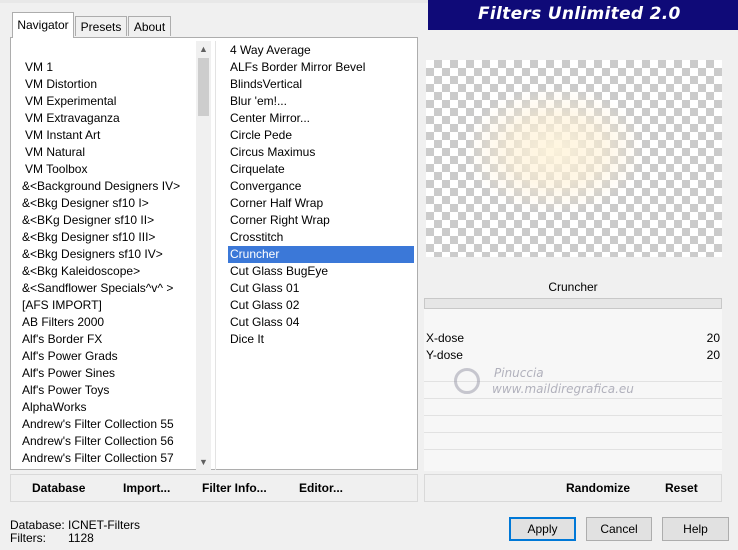 Image resolution: width=738 pixels, height=550 pixels. Describe the element at coordinates (108, 339) in the screenshot. I see `list-item: Alf's Border FX` at that location.